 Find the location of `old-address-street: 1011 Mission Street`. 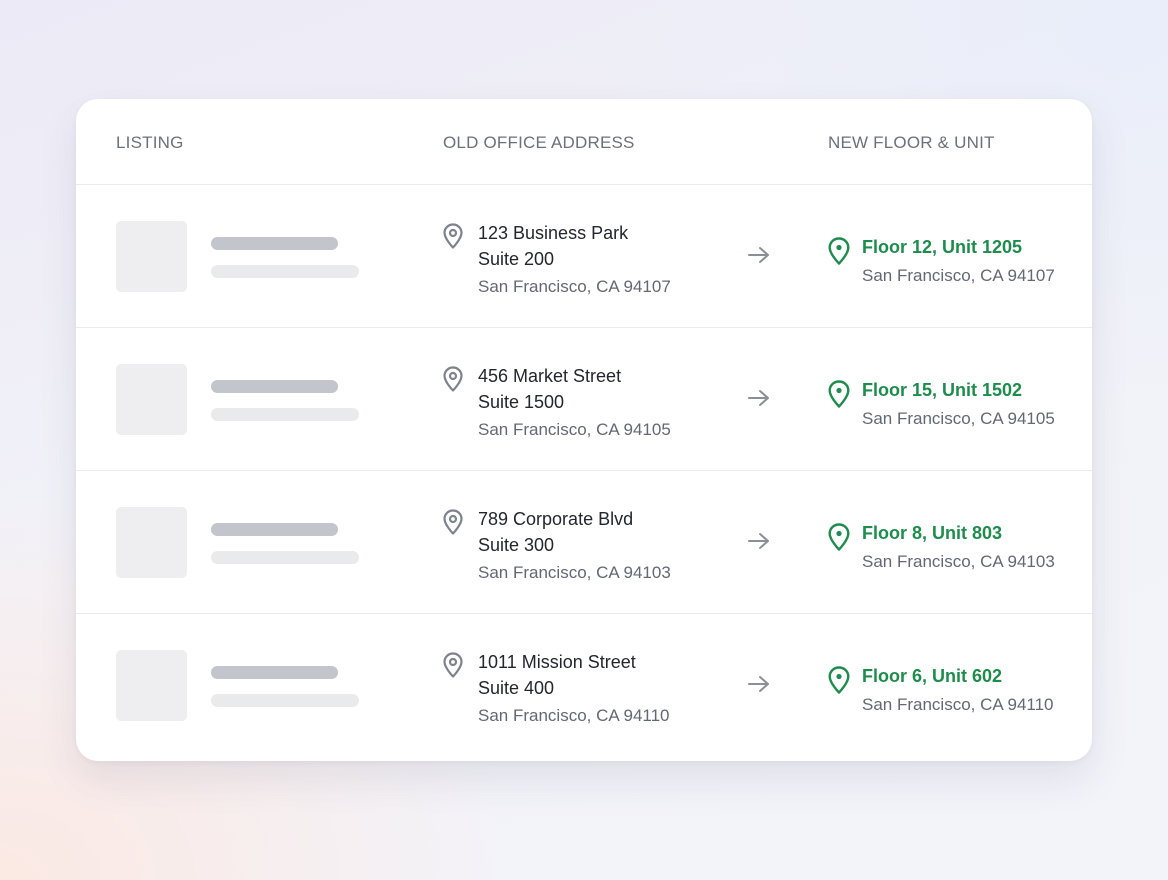

old-address-street: 1011 Mission Street is located at coordinates (557, 662).